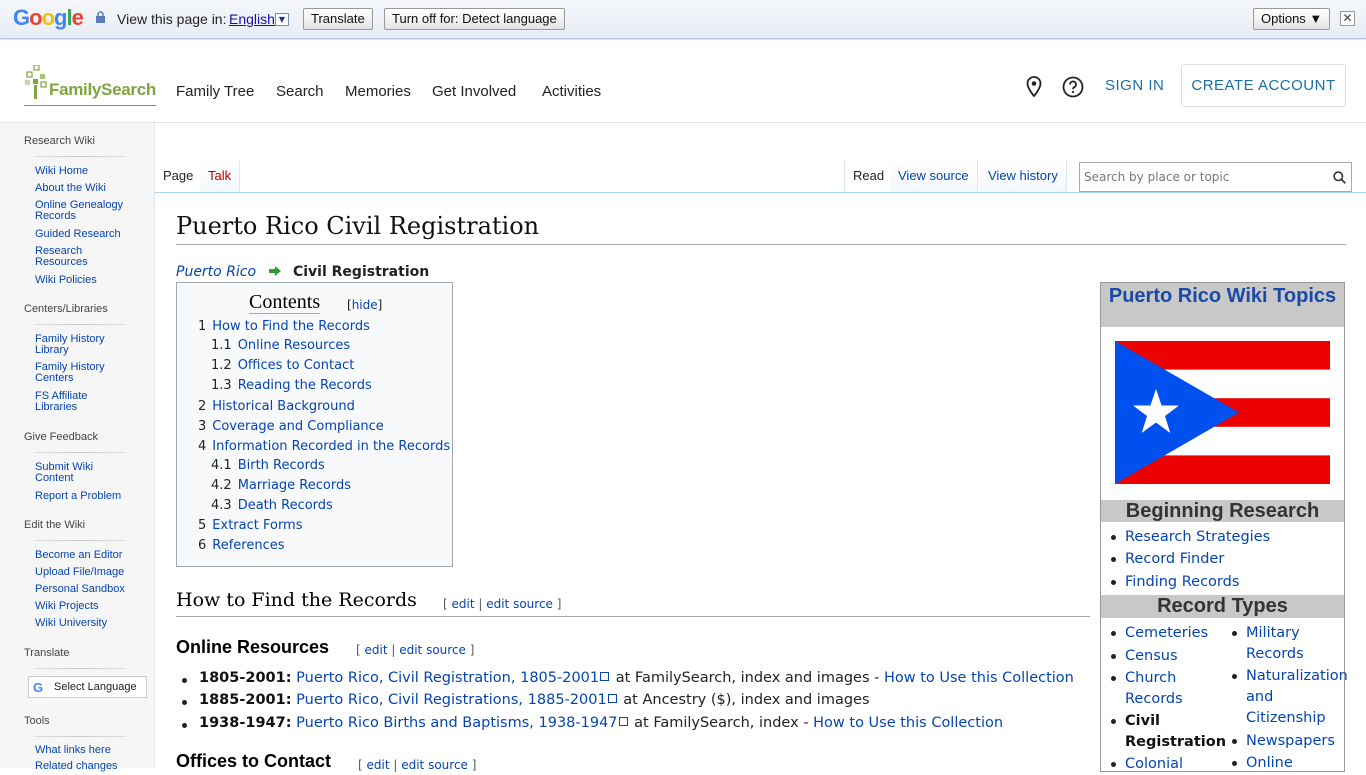 This screenshot has height=775, width=1366. Describe the element at coordinates (300, 91) in the screenshot. I see `nav-search: Search` at that location.